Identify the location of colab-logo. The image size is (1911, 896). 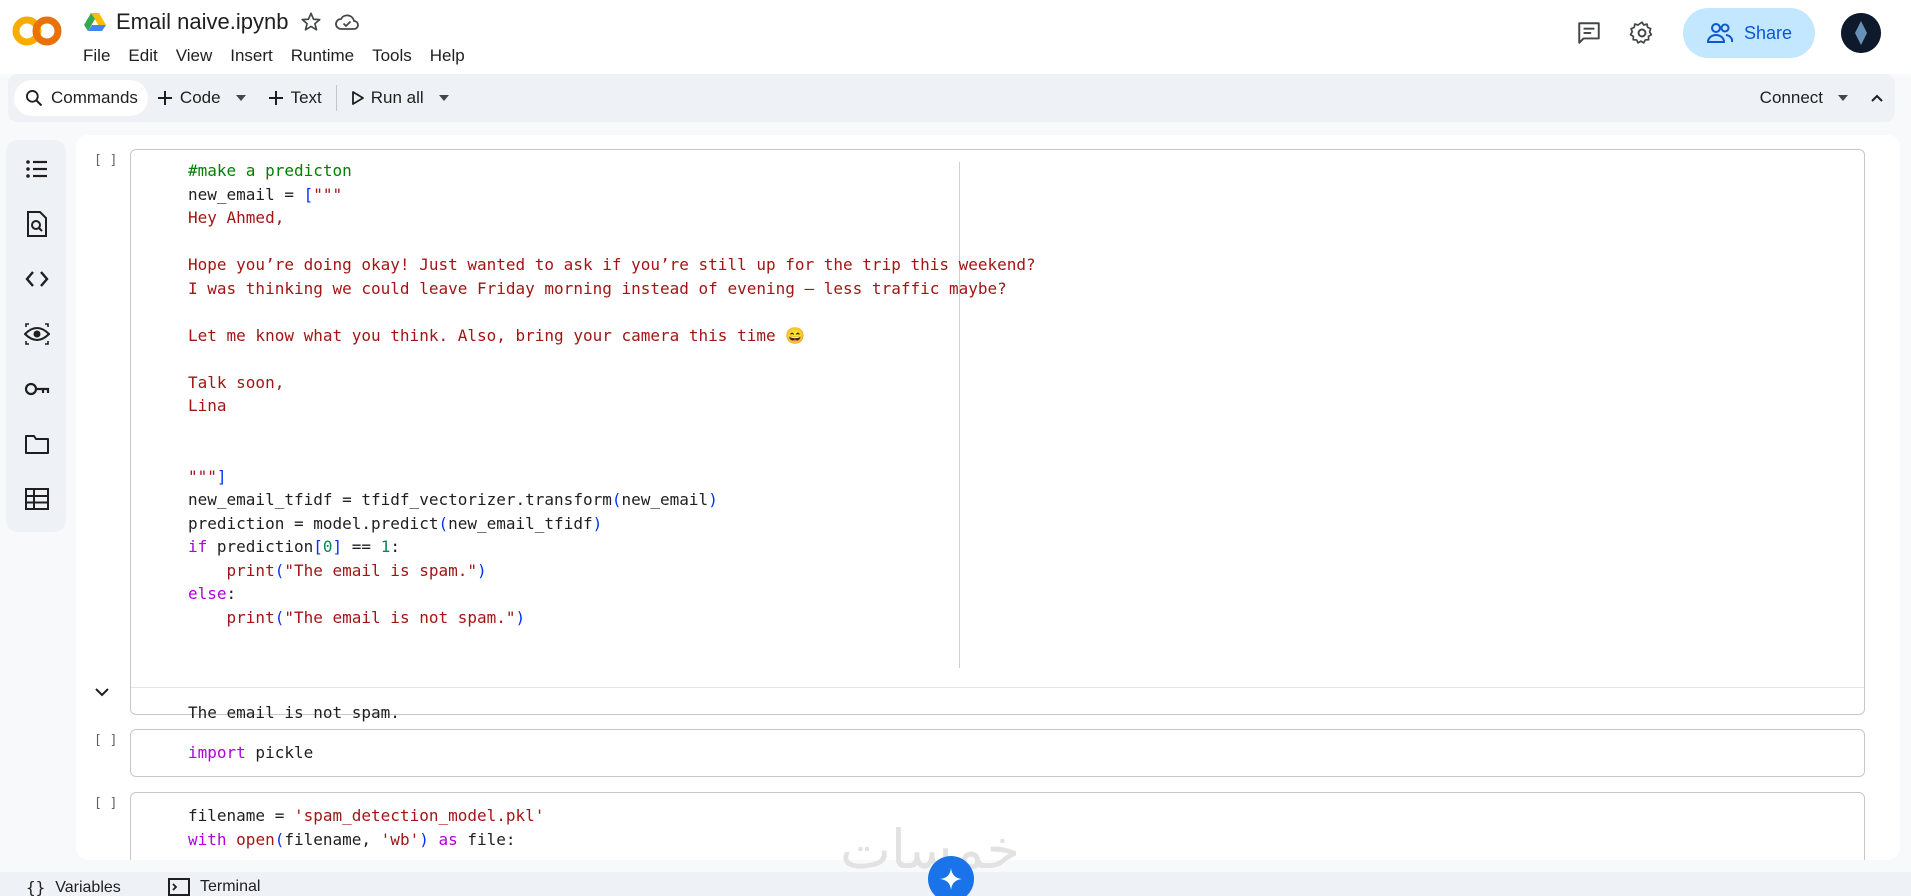
(37, 31).